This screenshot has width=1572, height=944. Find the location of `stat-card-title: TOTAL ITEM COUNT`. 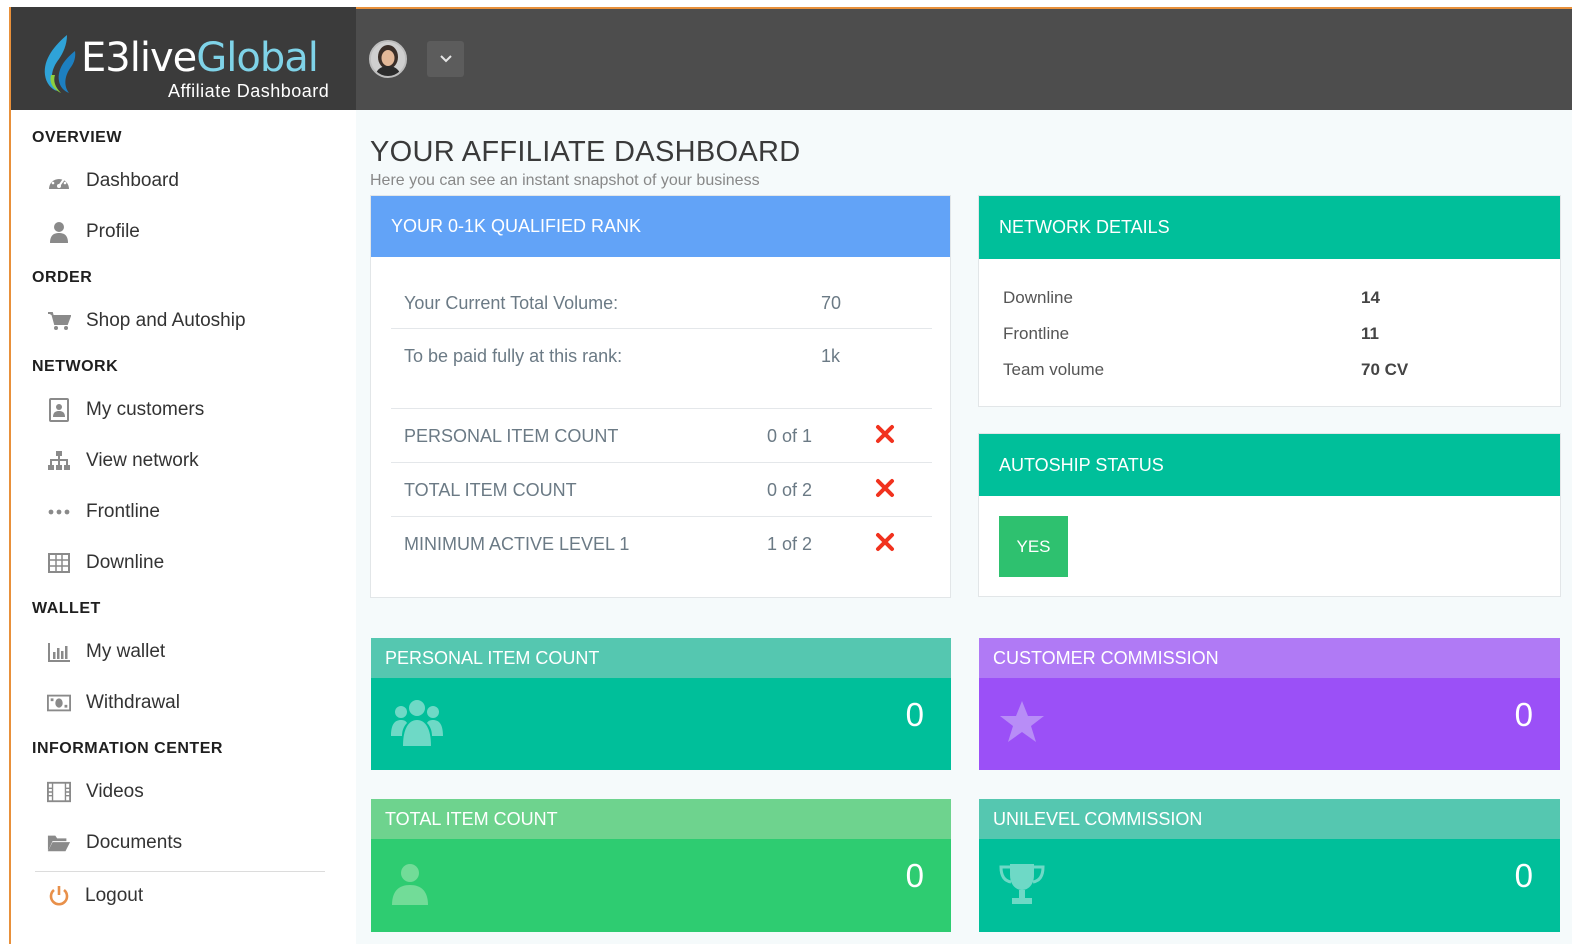

stat-card-title: TOTAL ITEM COUNT is located at coordinates (661, 819).